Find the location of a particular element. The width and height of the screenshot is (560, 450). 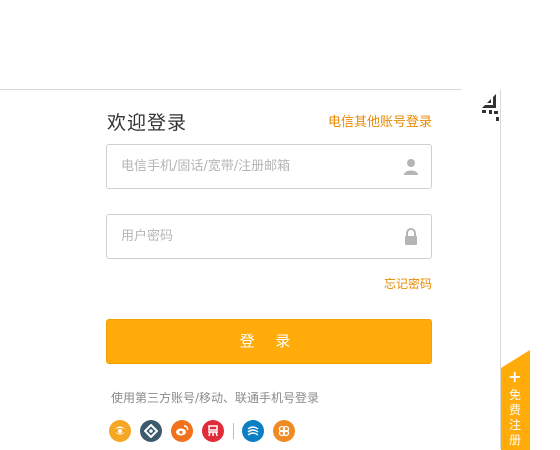

forgot-password-link: 忘记密码 is located at coordinates (408, 283).